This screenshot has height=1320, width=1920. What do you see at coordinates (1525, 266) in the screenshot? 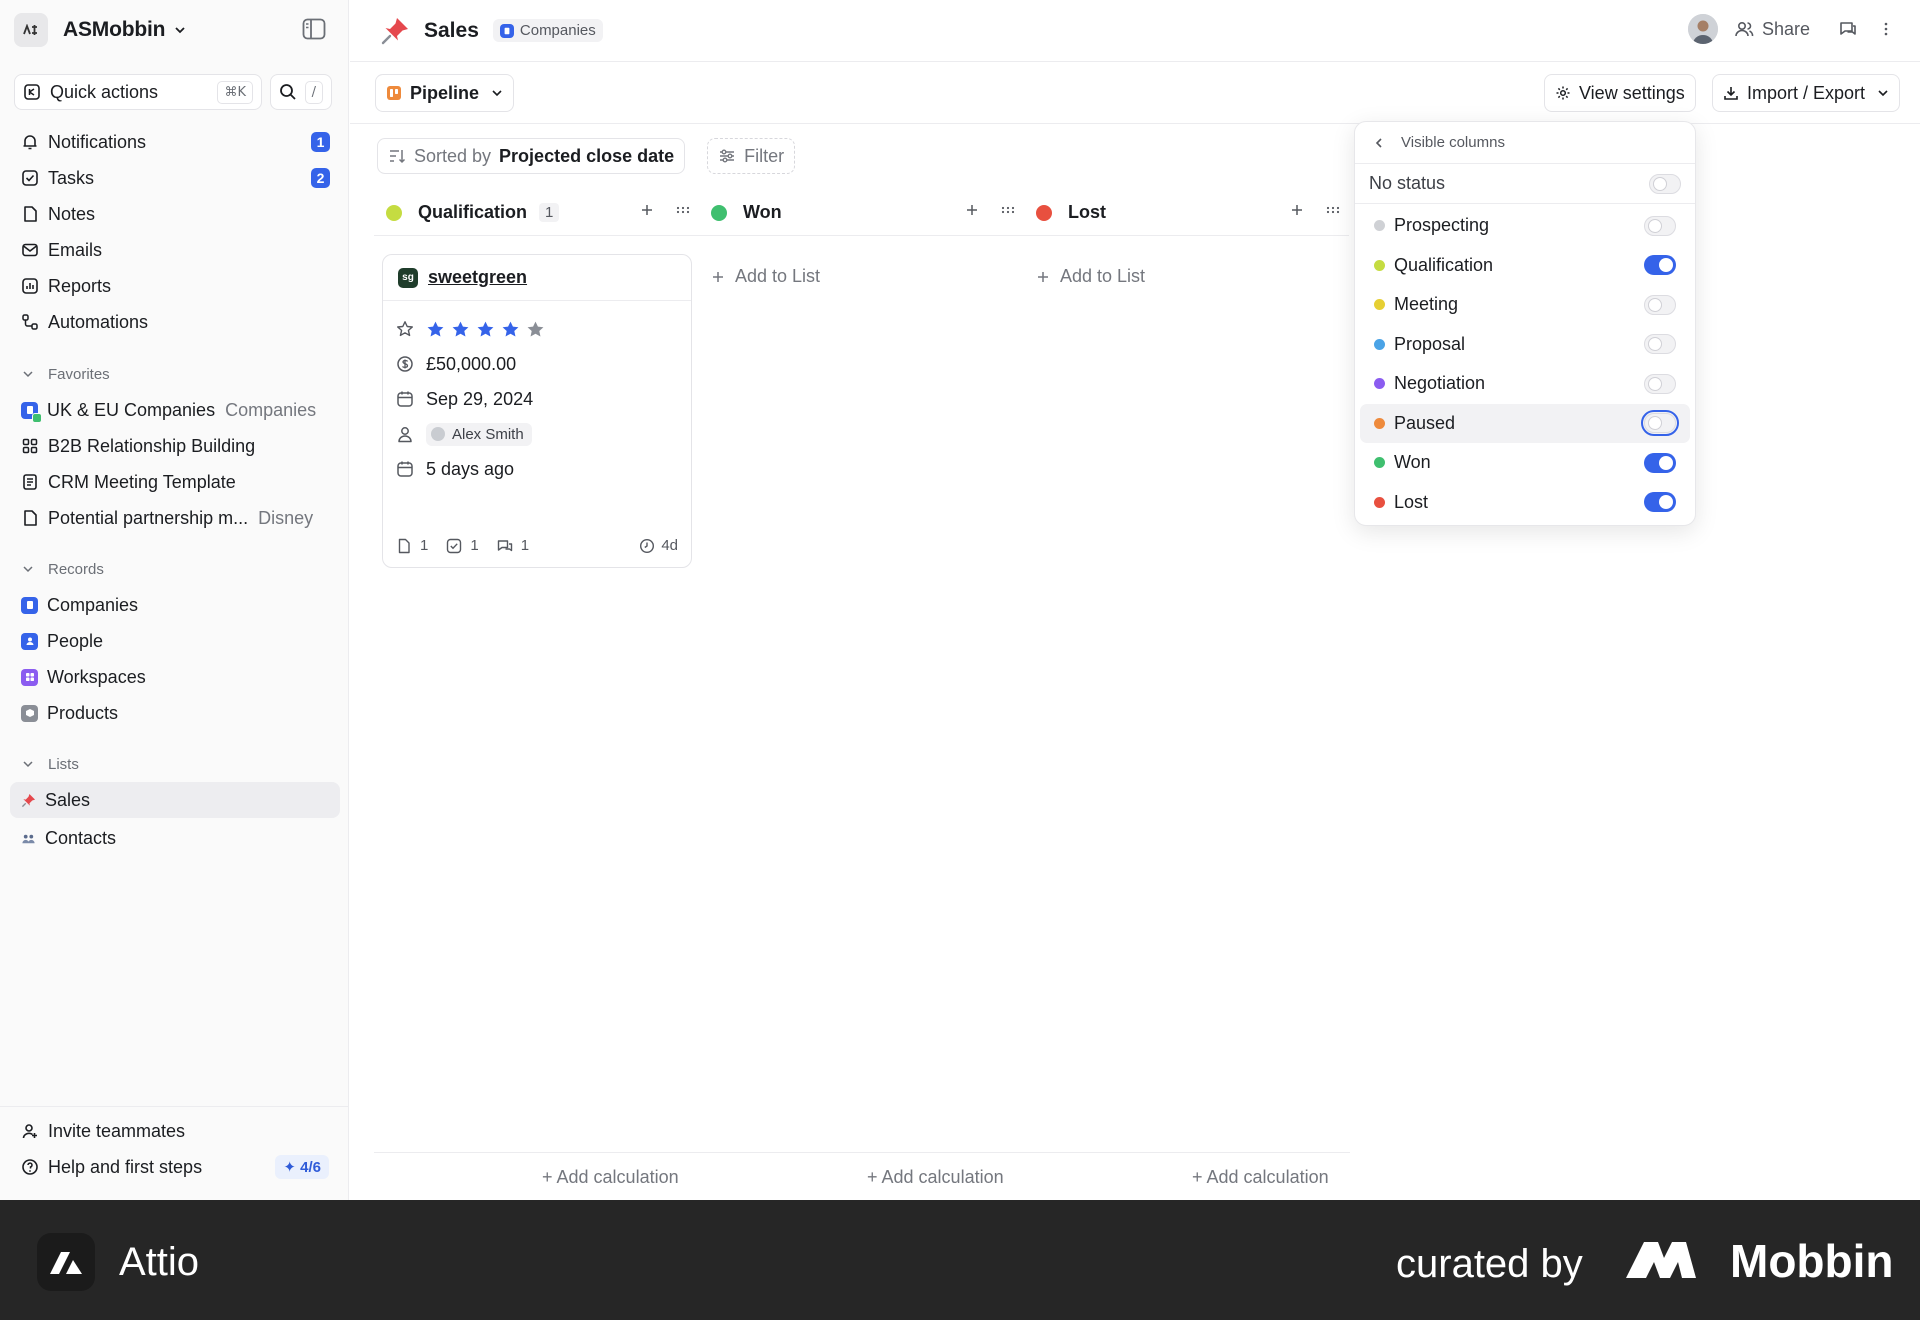
I see `column-option-qualification: Qualification` at bounding box center [1525, 266].